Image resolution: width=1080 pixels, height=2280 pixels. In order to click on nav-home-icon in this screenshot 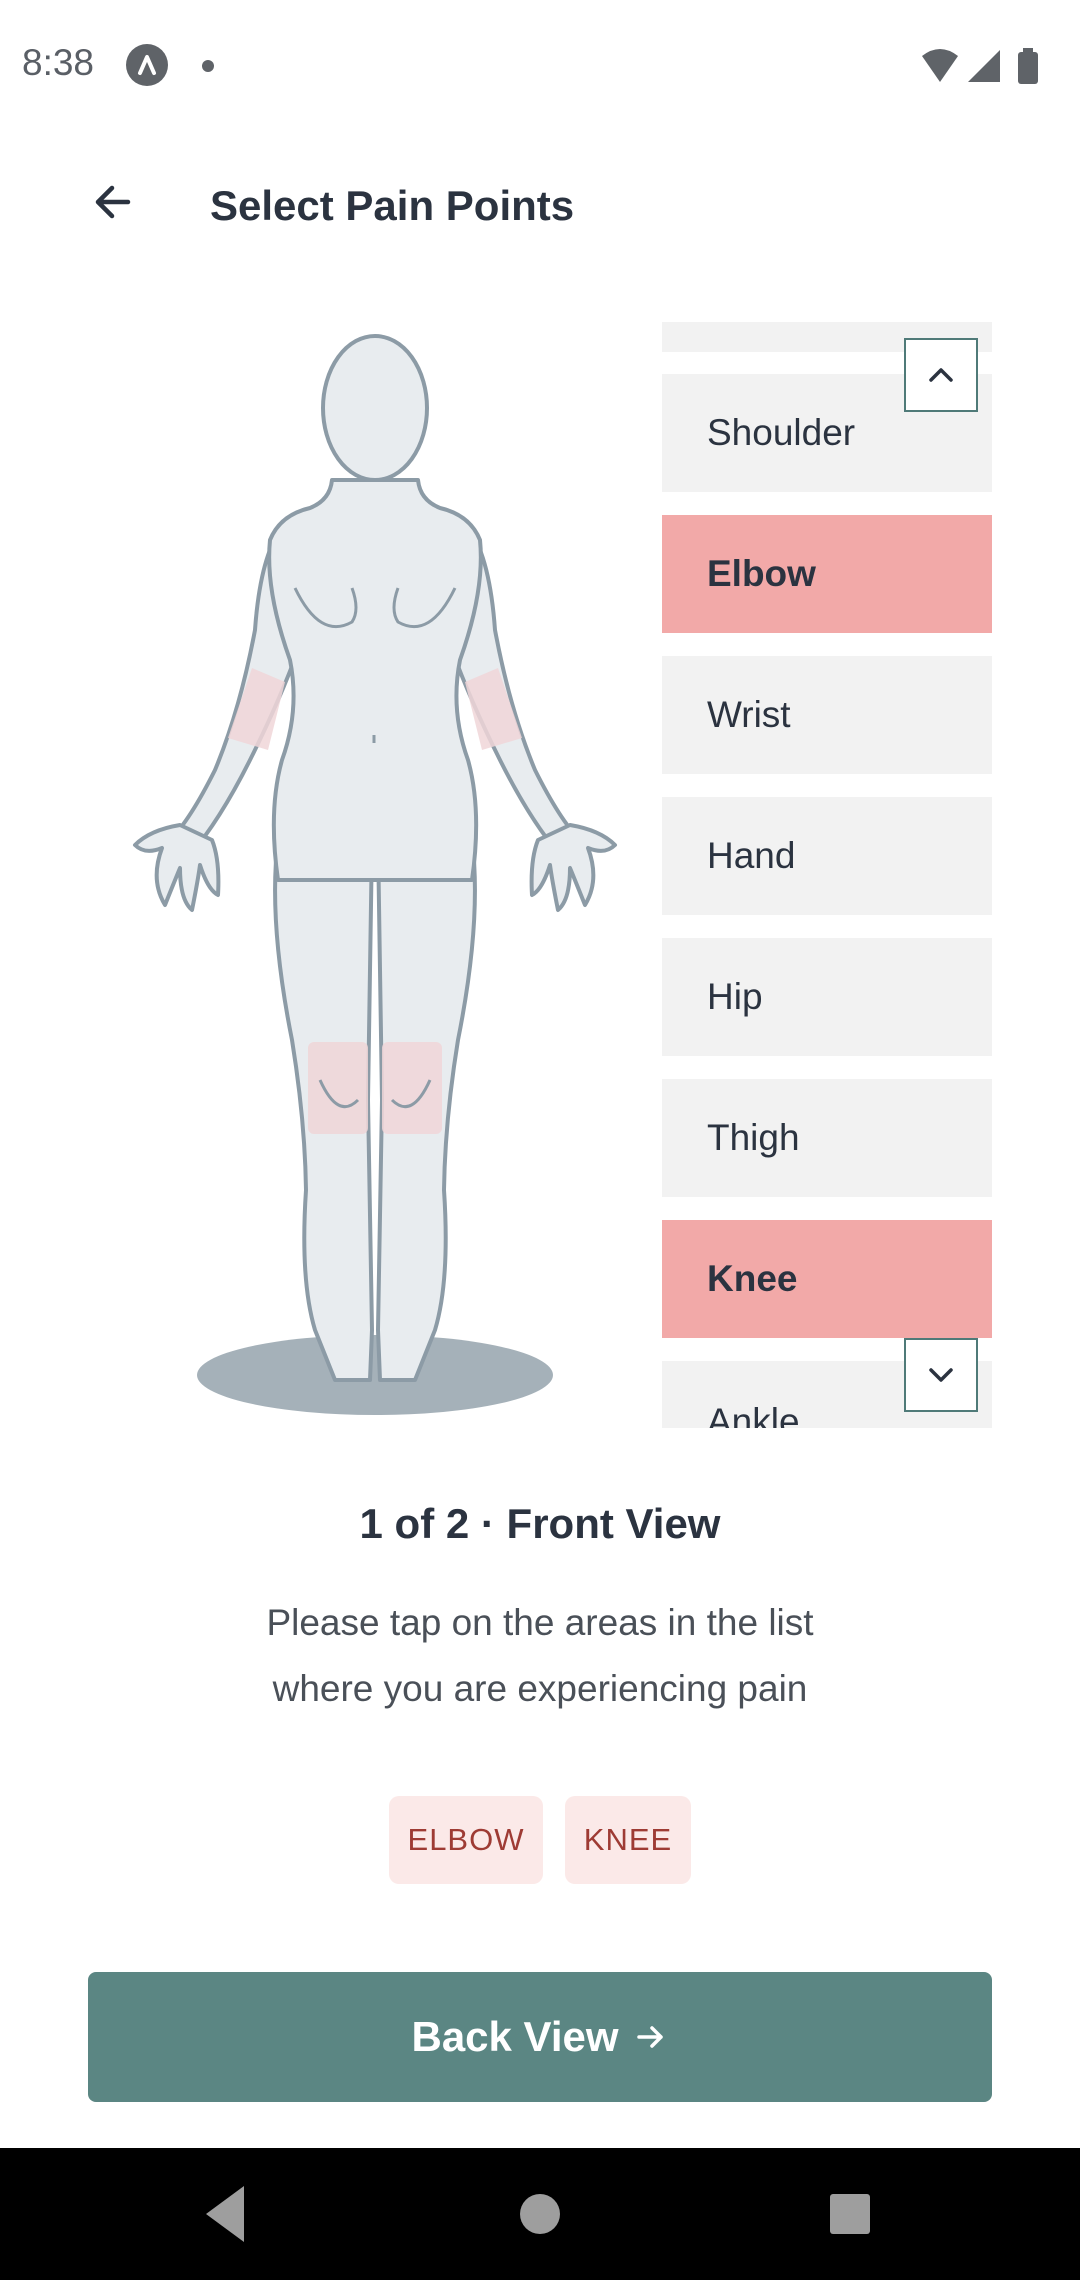, I will do `click(540, 2214)`.